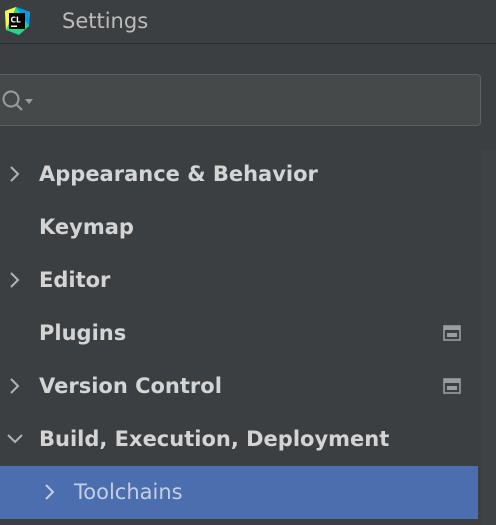 The height and width of the screenshot is (525, 496). Describe the element at coordinates (15, 439) in the screenshot. I see `chevron-down-icon` at that location.